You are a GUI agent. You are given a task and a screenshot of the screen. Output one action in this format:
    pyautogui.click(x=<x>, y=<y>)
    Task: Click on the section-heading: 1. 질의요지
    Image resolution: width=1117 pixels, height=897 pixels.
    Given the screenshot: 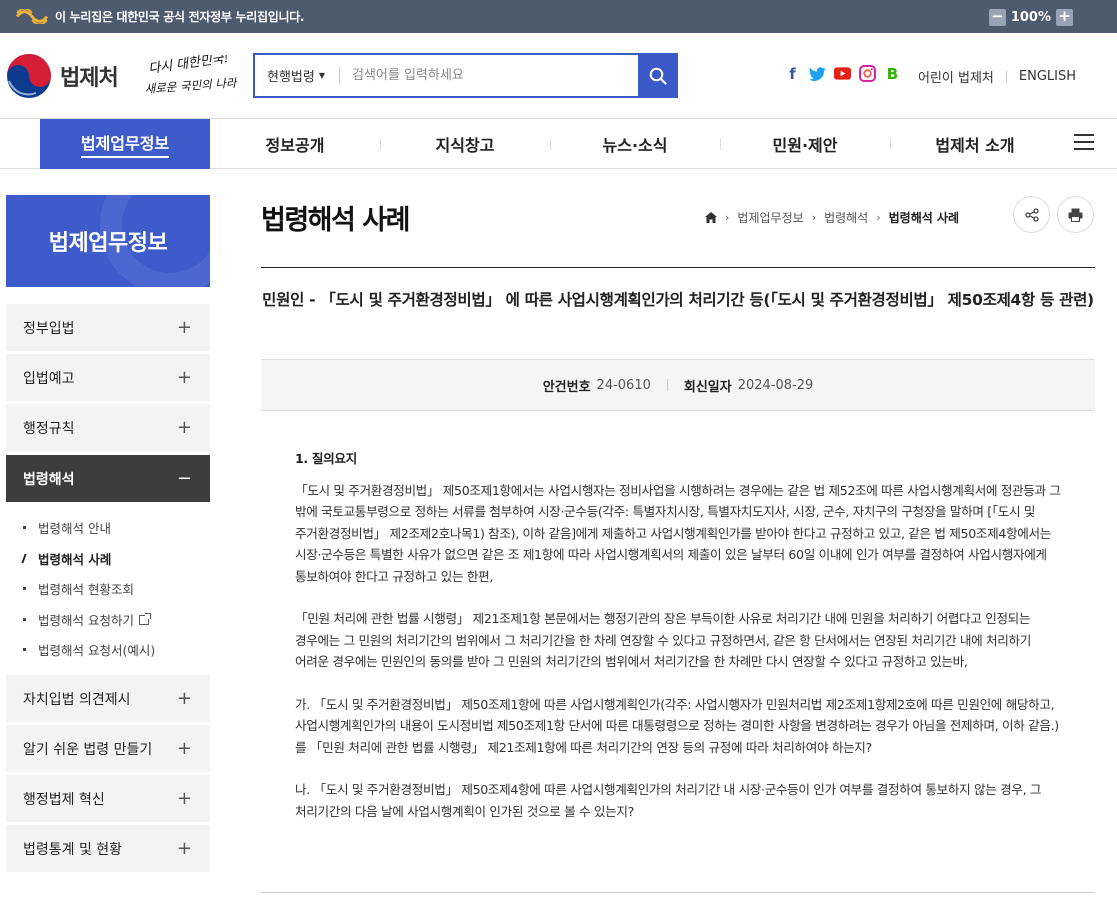 What is the action you would take?
    pyautogui.click(x=326, y=458)
    